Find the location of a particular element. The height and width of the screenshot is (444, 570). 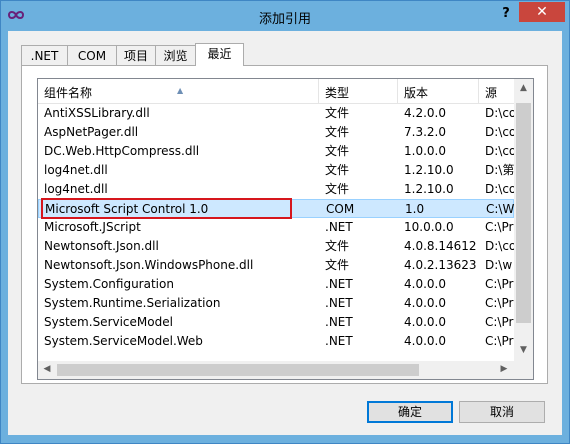

cell-version: 1.0.0.0 is located at coordinates (425, 151).